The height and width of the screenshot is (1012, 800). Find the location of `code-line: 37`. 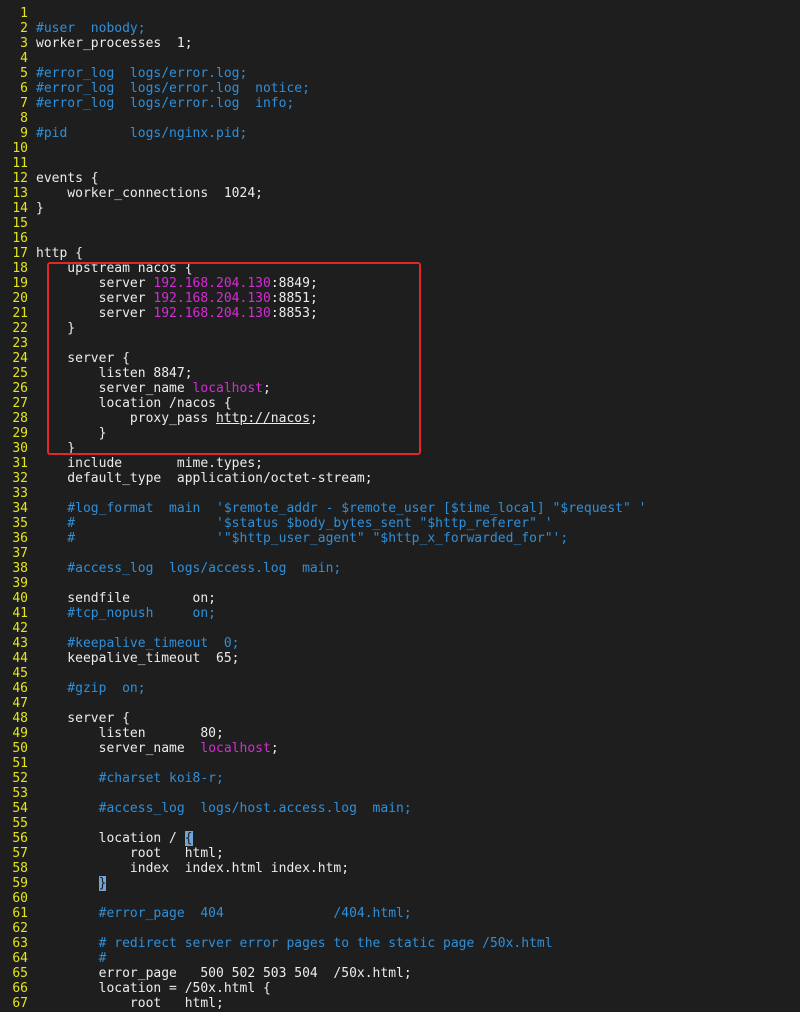

code-line: 37 is located at coordinates (400, 553).